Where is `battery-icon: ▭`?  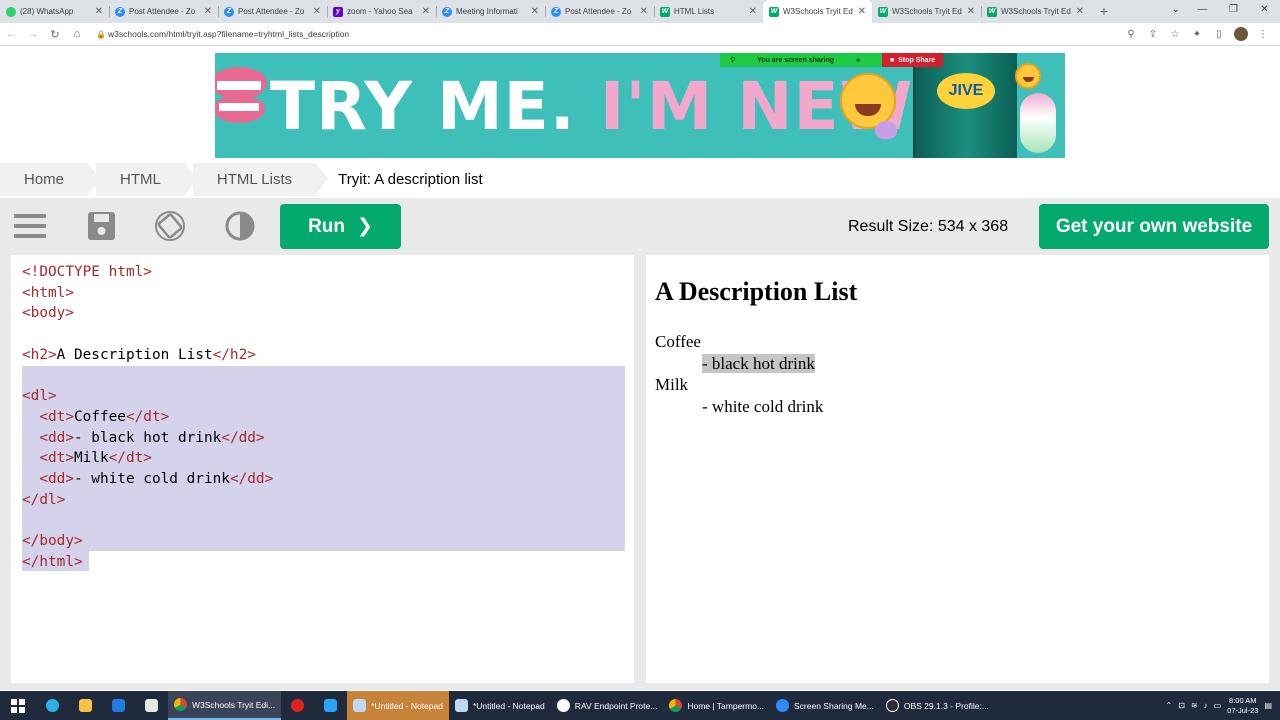 battery-icon: ▭ is located at coordinates (1218, 705).